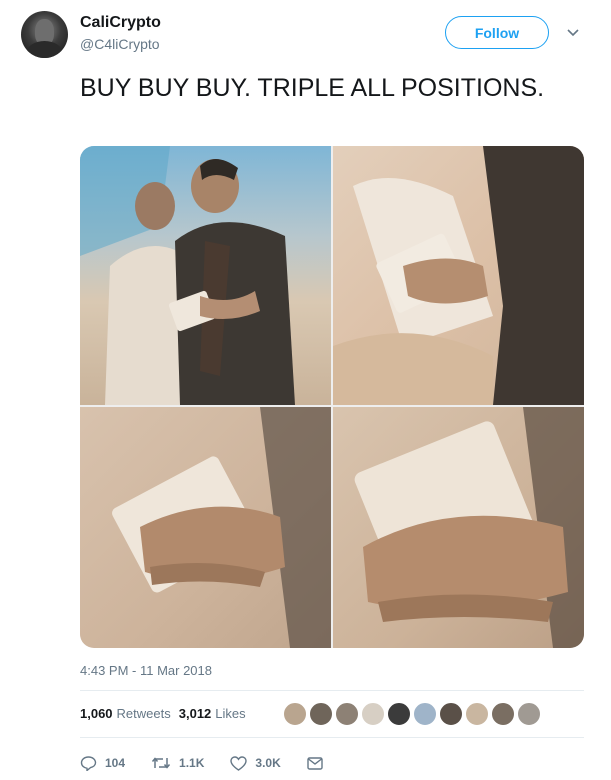  Describe the element at coordinates (146, 670) in the screenshot. I see `tweet-timestamp: 4:43 PM - 11 Mar 2018` at that location.